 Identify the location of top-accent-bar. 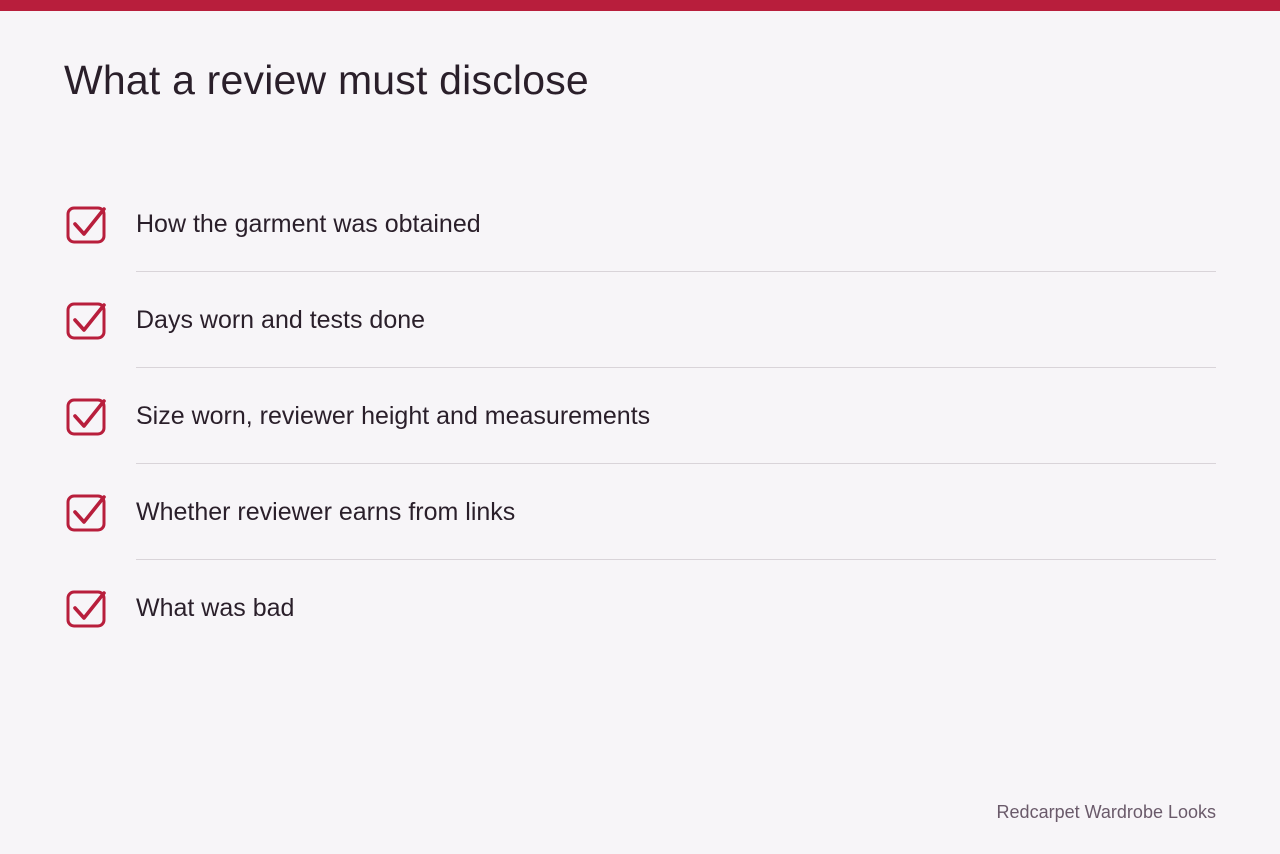
(640, 5).